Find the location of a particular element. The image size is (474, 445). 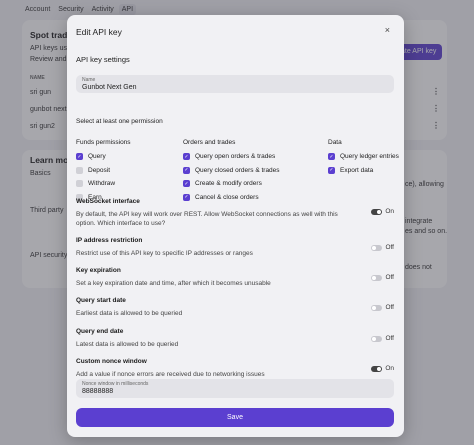

query-end-date-toggle: Off is located at coordinates (382, 338).